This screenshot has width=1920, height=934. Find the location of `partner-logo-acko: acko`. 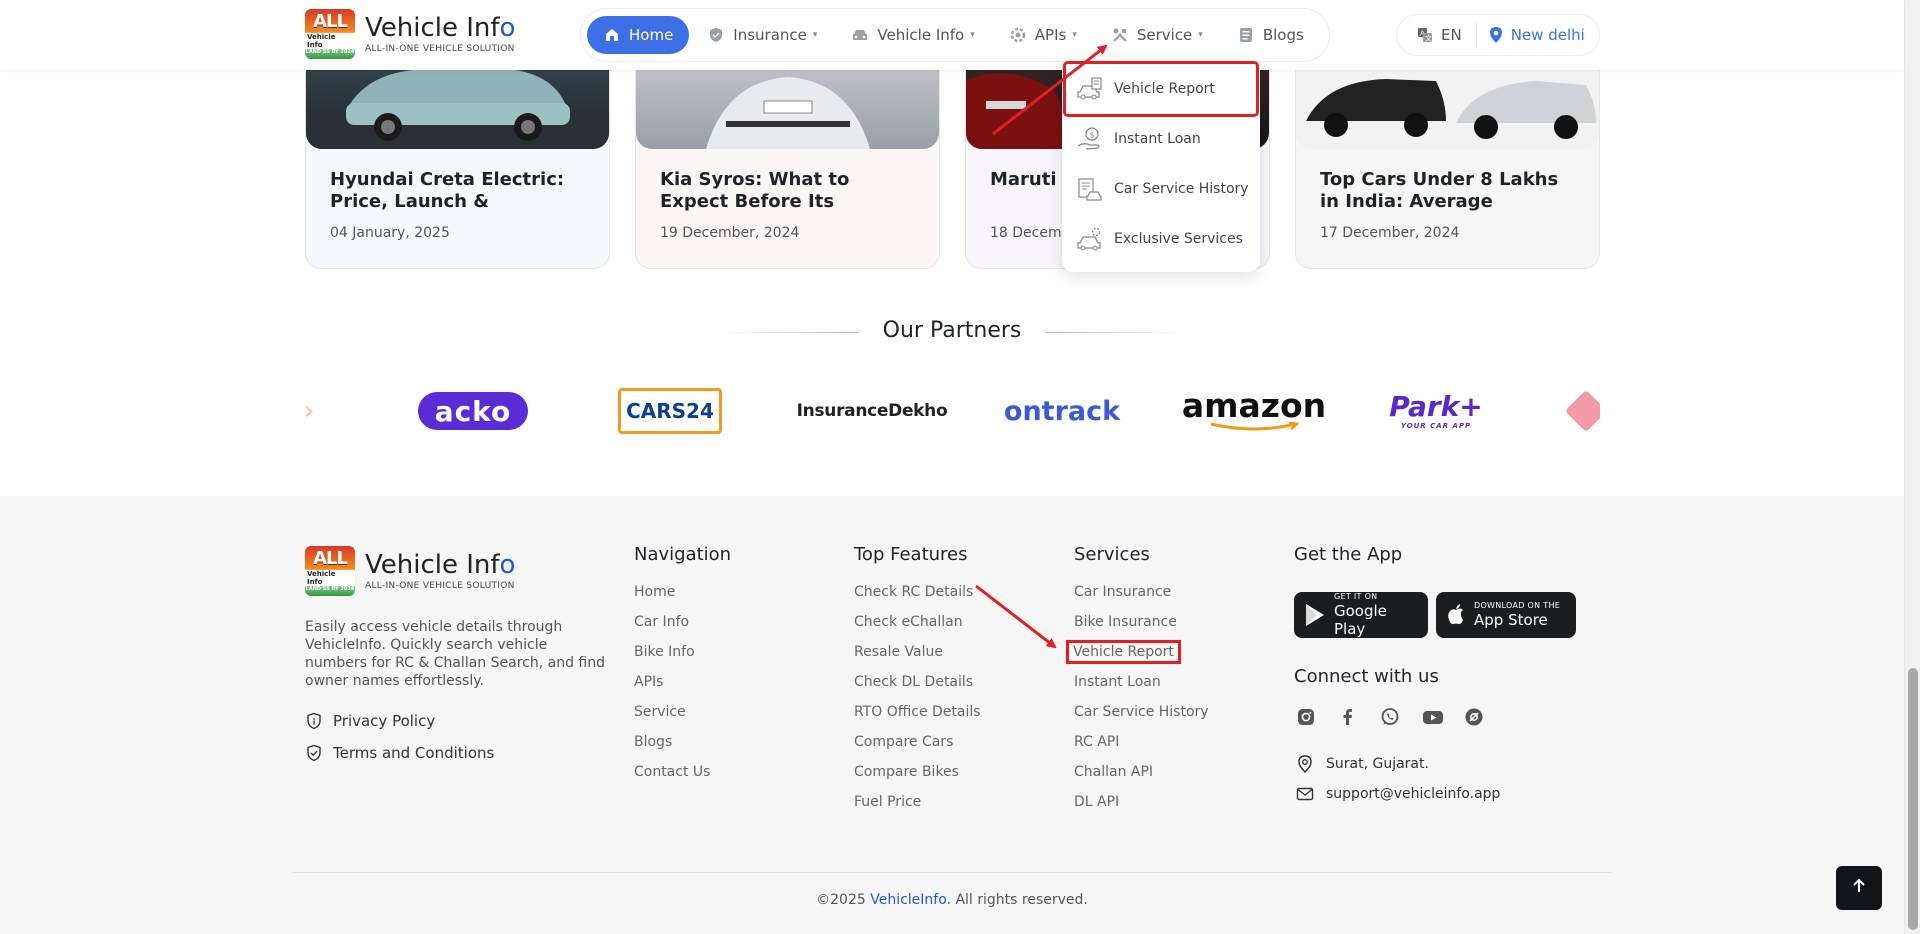

partner-logo-acko: acko is located at coordinates (473, 411).